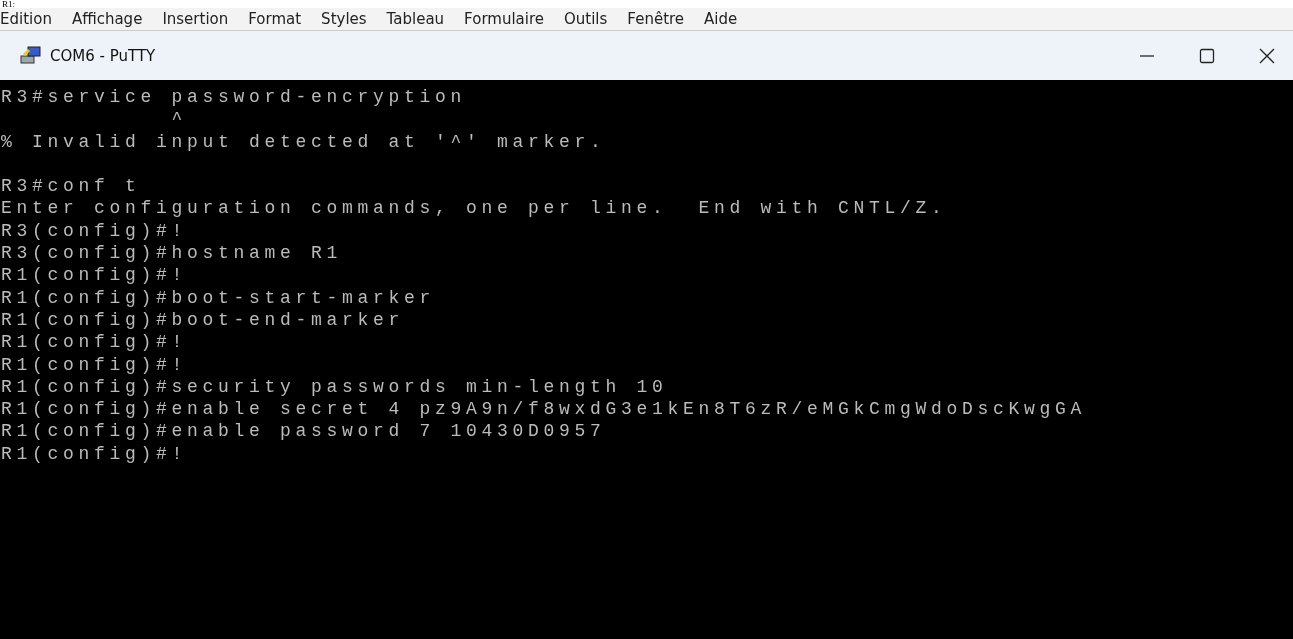 This screenshot has width=1293, height=639. I want to click on terminal-line: R3(config)#hostname R1, so click(172, 253).